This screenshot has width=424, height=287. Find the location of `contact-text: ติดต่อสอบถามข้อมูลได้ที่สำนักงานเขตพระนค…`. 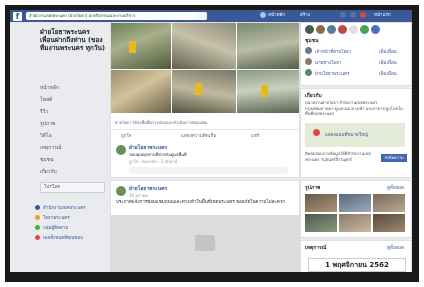

contact-text: ติดต่อสอบถามข้อมูลได้ที่สำนักงานเขตพระนค… is located at coordinates (338, 156).